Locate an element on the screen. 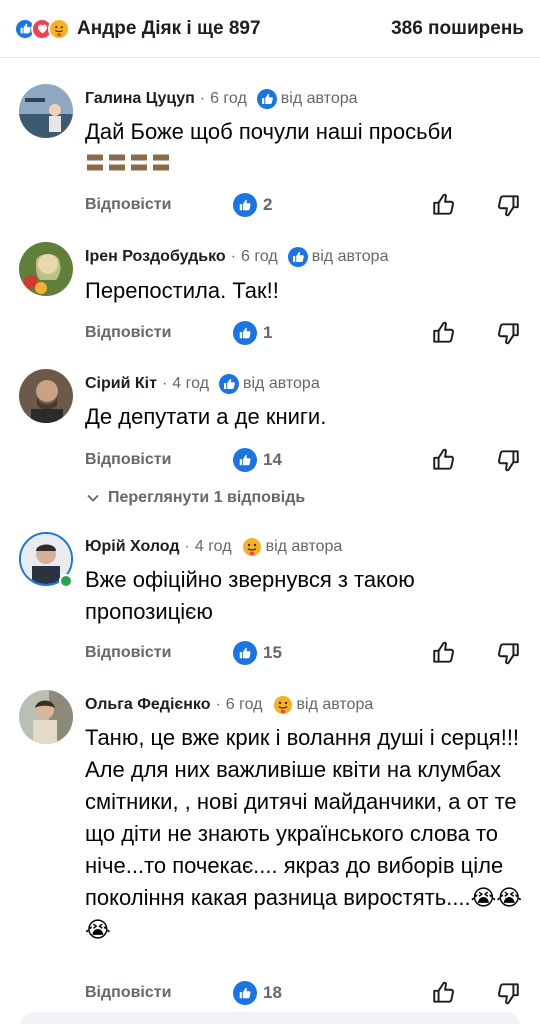 Image resolution: width=540 pixels, height=1024 pixels. comment-meta: Ольга Федієнко · 6 год від автора is located at coordinates (229, 705).